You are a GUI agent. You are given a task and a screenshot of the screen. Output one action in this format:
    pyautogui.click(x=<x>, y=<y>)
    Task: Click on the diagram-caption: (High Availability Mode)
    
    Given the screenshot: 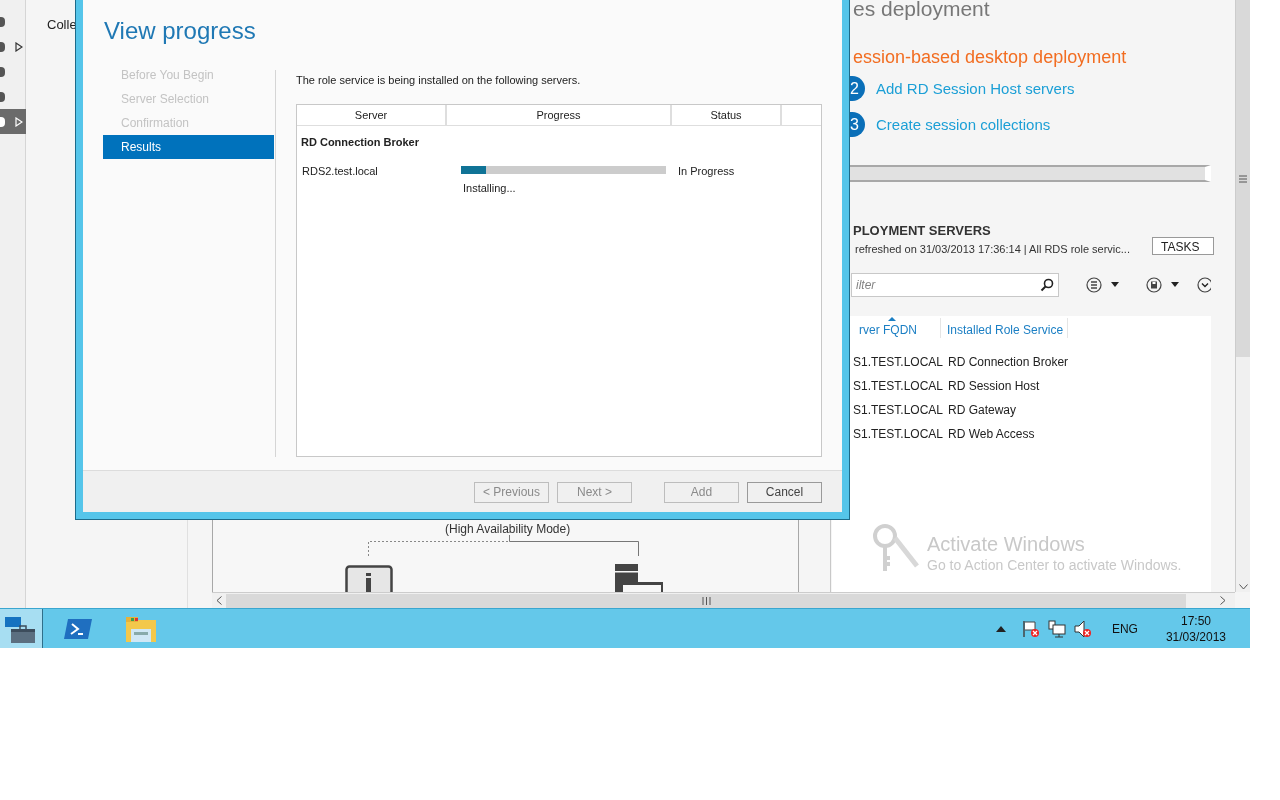 What is the action you would take?
    pyautogui.click(x=508, y=529)
    